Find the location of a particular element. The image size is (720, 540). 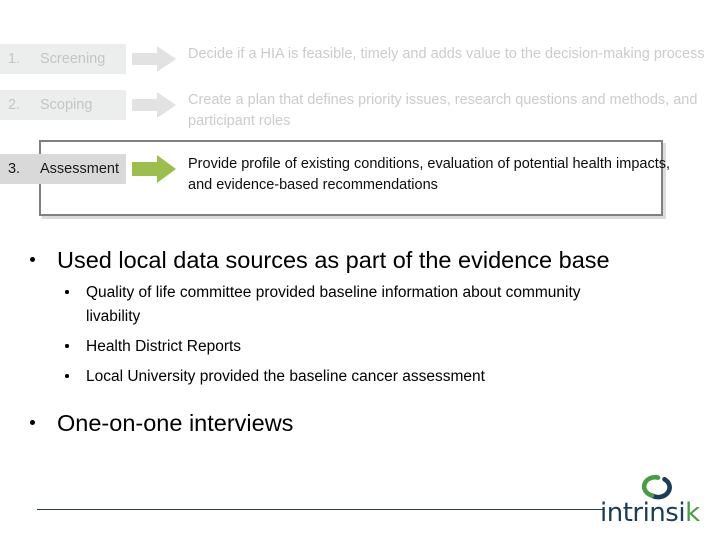

intrinsik-wordmark: intrinsik is located at coordinates (656, 513).